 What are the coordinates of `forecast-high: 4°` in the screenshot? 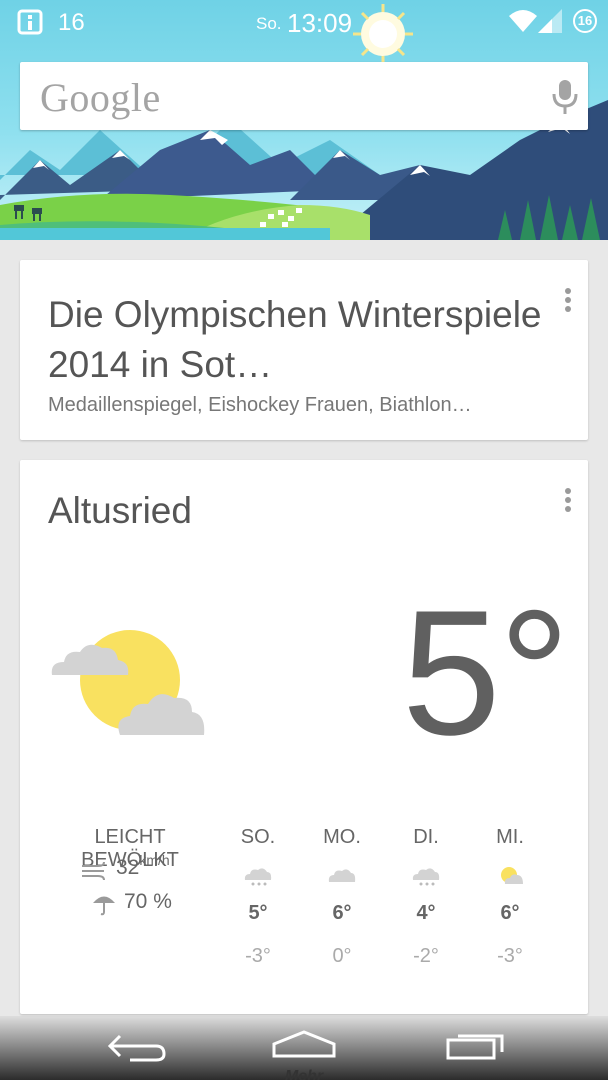 It's located at (426, 913).